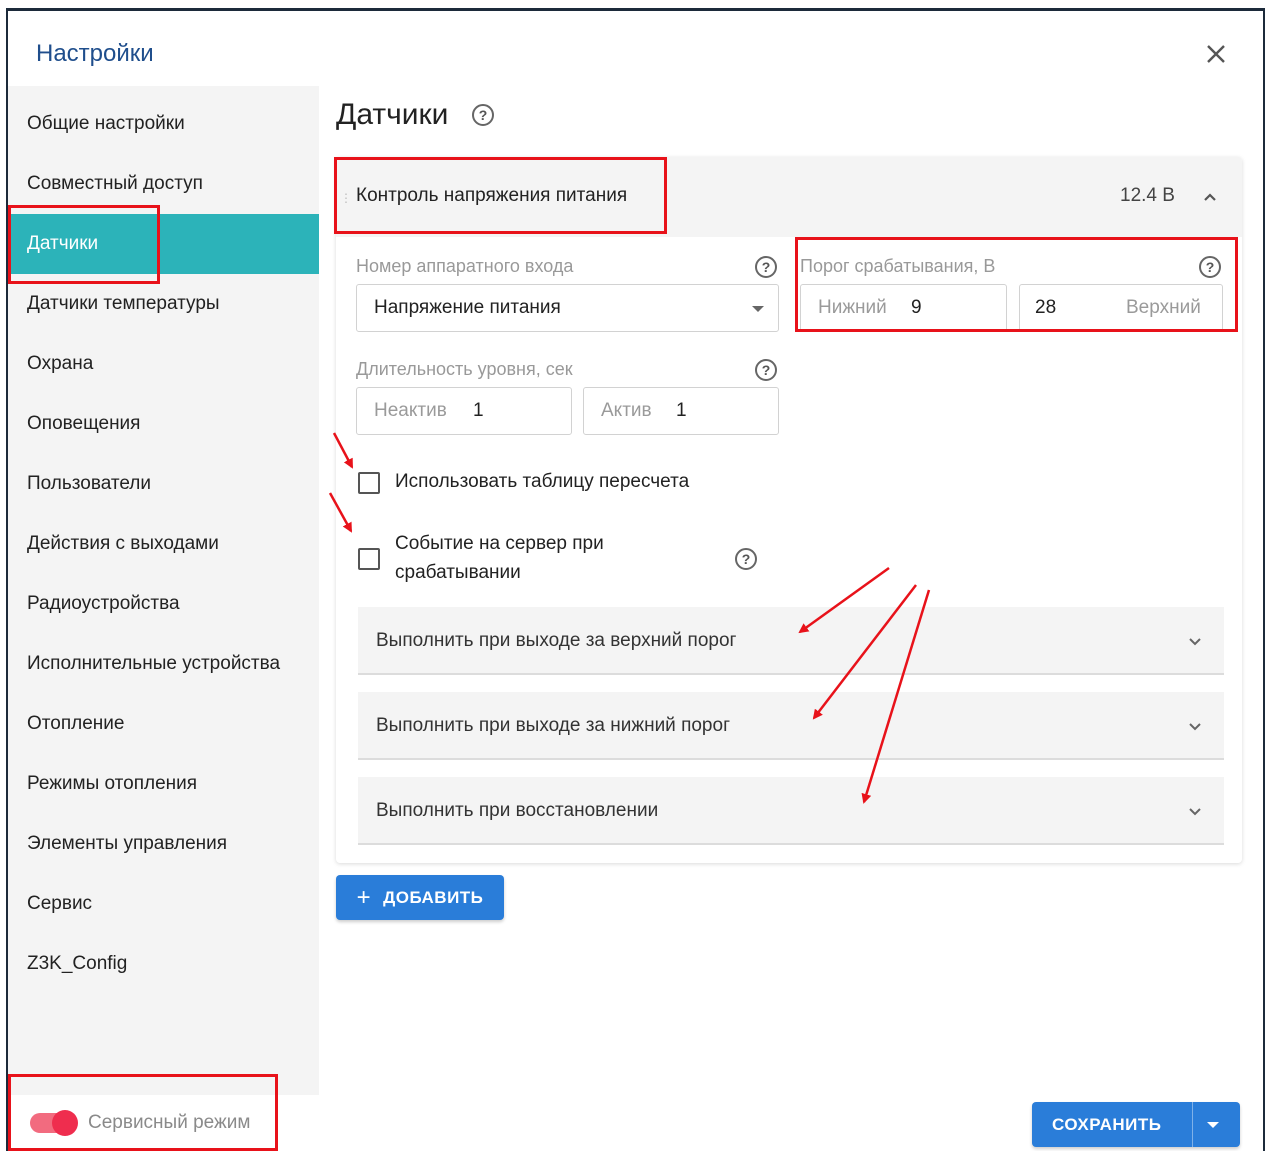 The image size is (1269, 1151). Describe the element at coordinates (467, 307) in the screenshot. I see `hardware-input-value: Напряжение питания` at that location.